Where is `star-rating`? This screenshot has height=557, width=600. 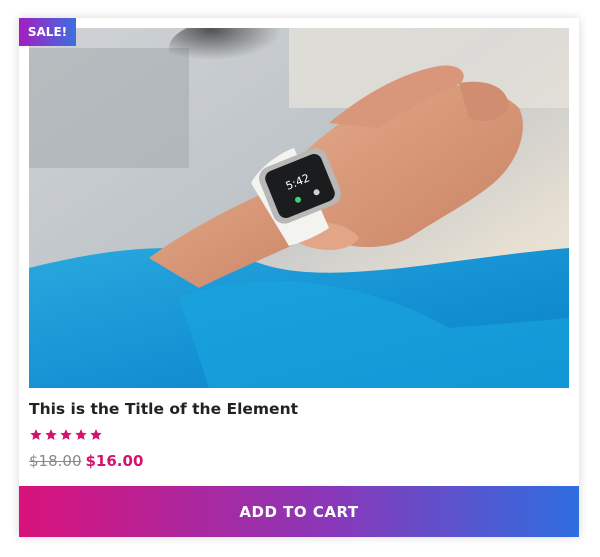
star-rating is located at coordinates (66, 436).